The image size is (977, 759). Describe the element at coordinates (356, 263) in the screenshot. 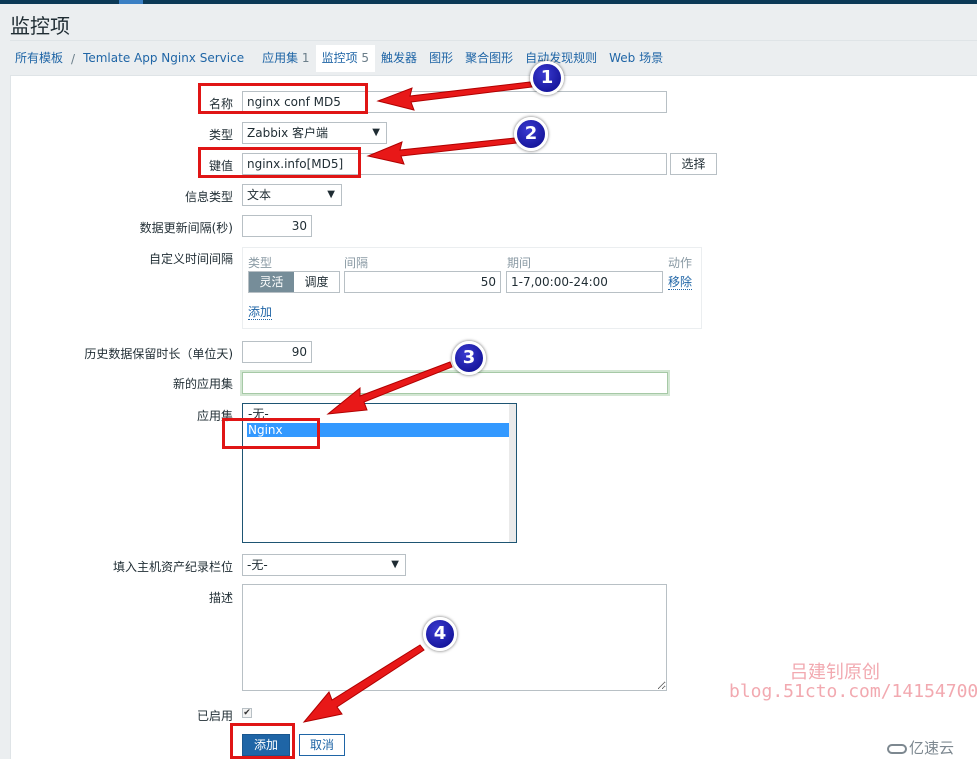

I see `header-interval: 间隔` at that location.